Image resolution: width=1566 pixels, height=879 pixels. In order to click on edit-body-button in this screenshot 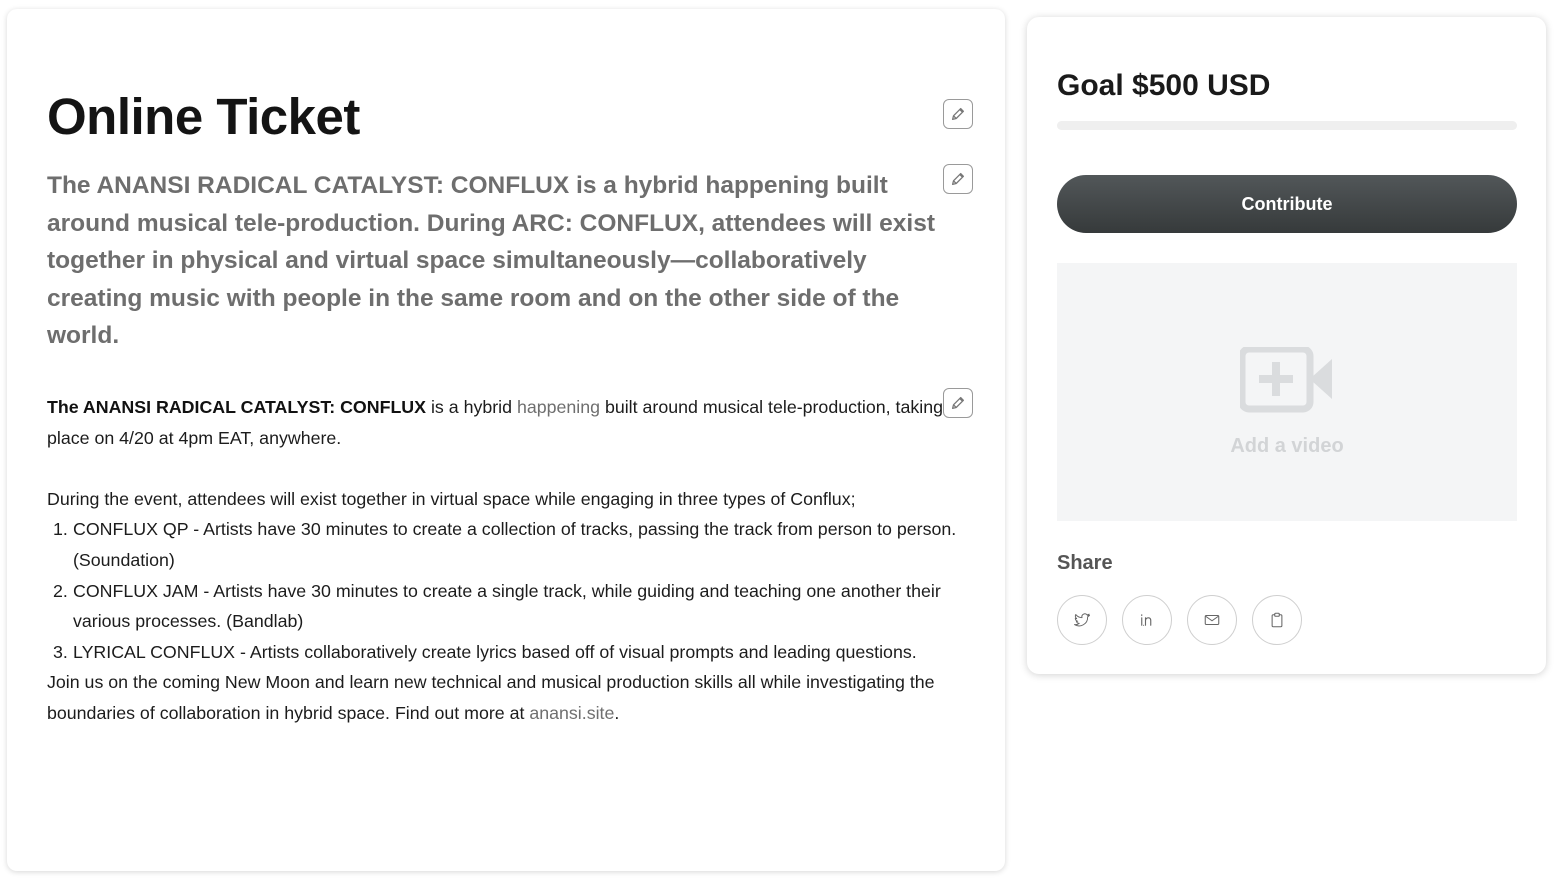, I will do `click(958, 403)`.